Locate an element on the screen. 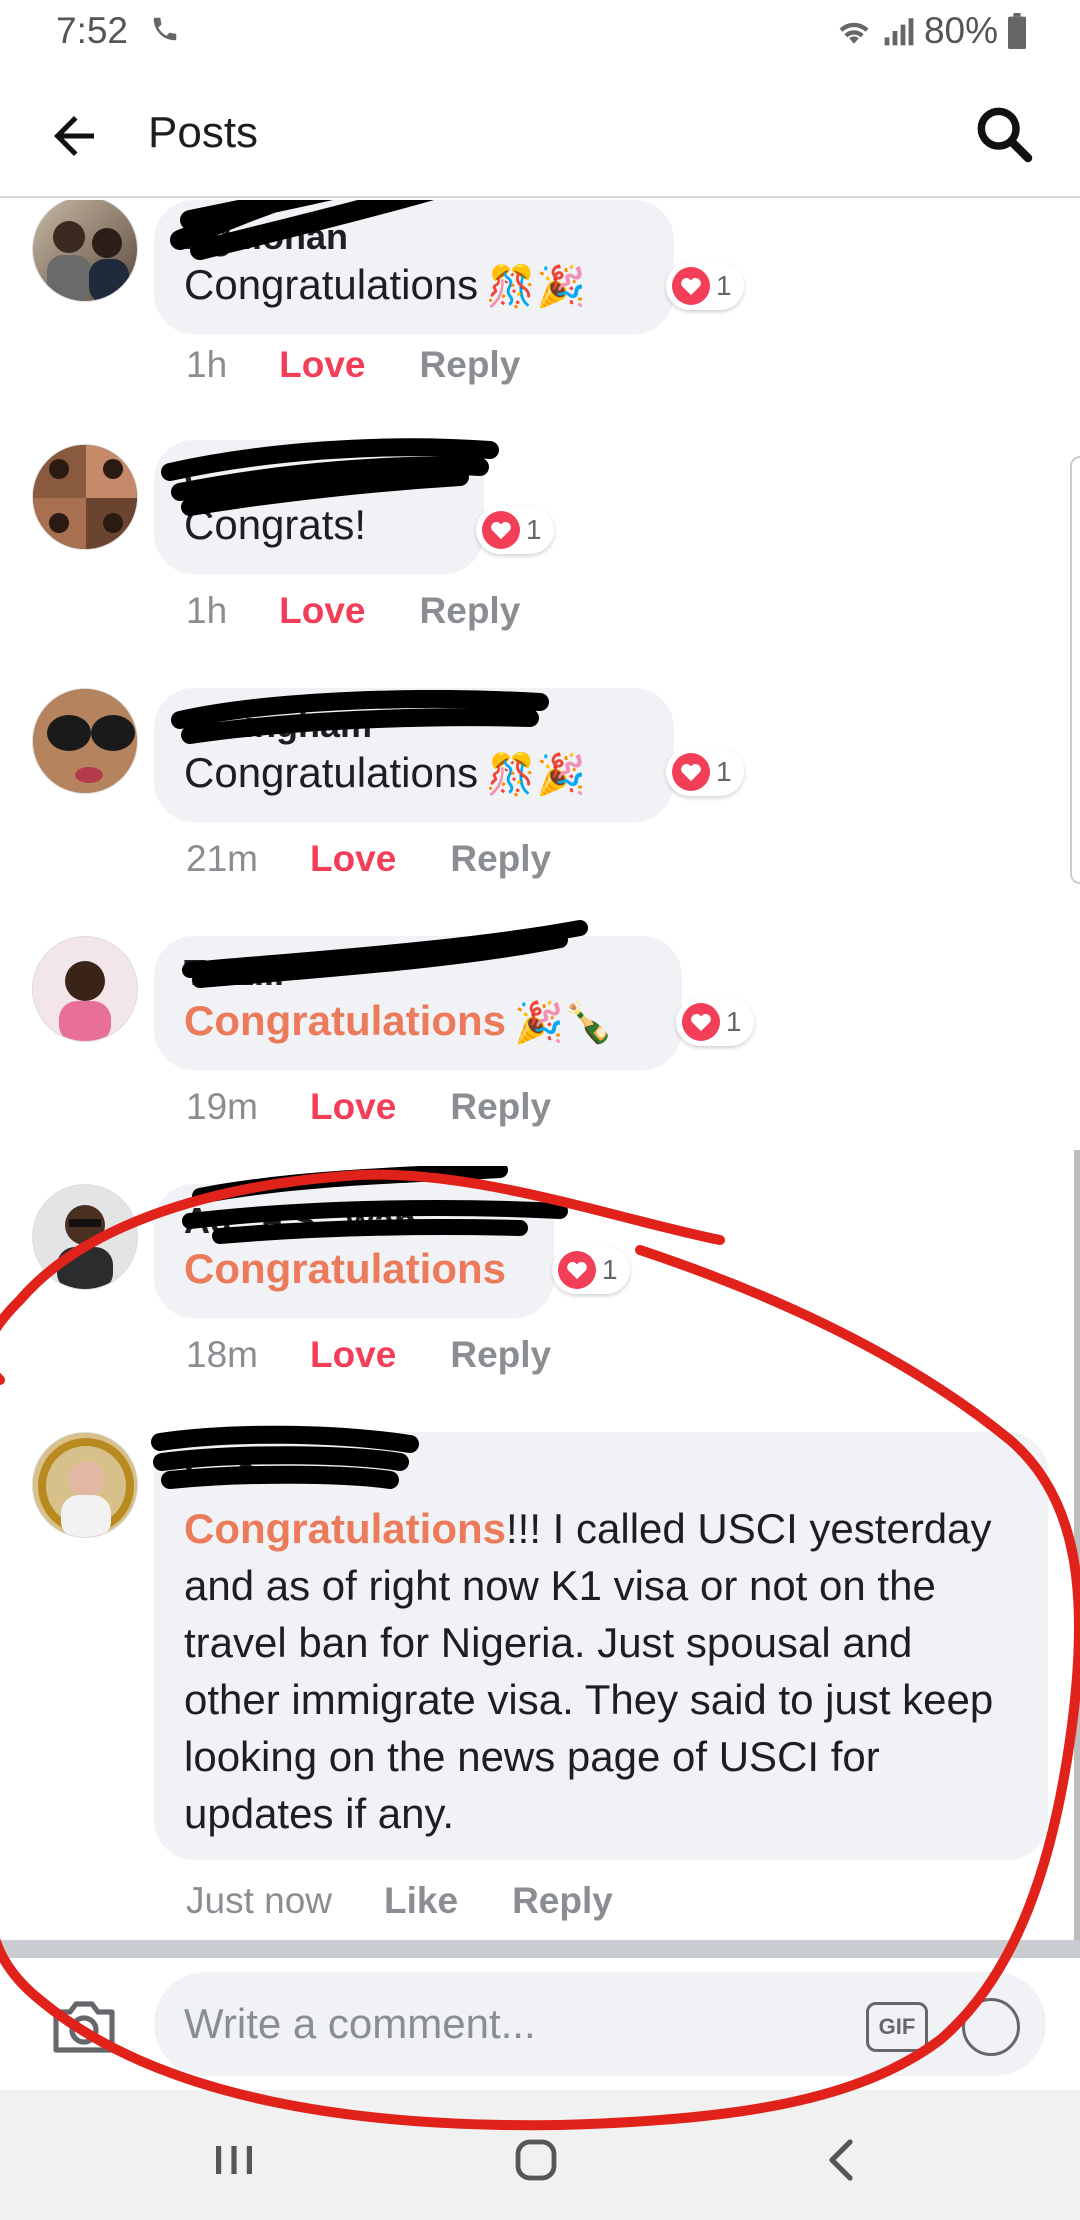  comment-bubble: Ag...ohan Congratulations 🎊🎉 is located at coordinates (414, 267).